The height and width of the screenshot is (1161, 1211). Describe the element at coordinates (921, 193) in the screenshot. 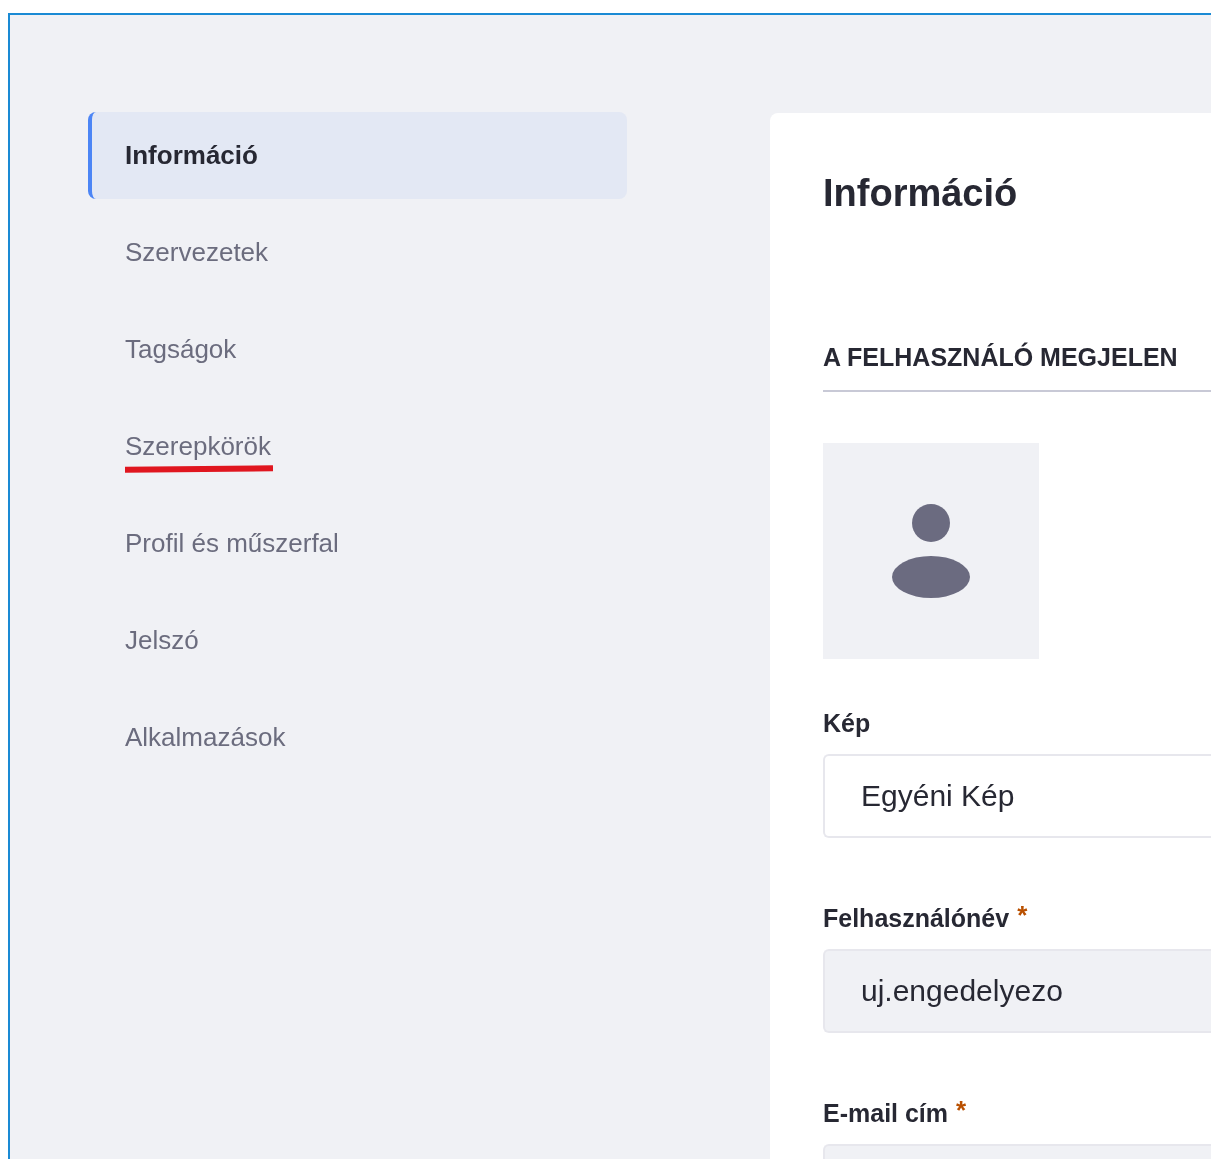

I see `page-title: Információ` at that location.